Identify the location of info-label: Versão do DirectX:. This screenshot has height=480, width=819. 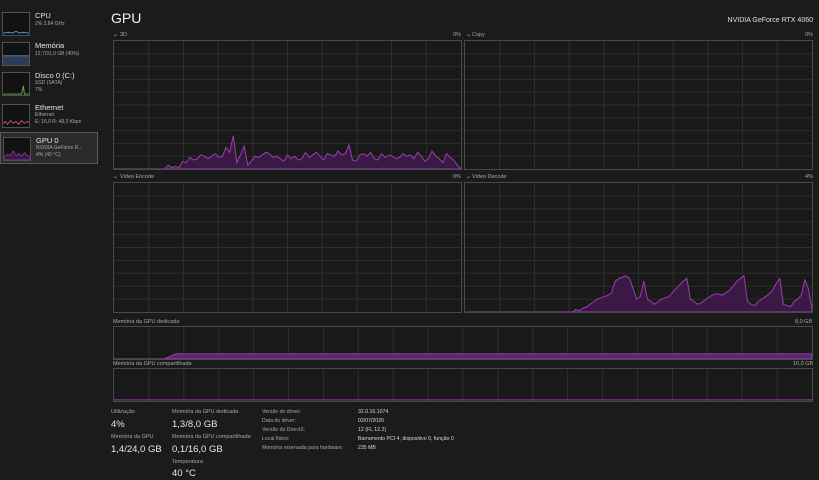
(284, 430).